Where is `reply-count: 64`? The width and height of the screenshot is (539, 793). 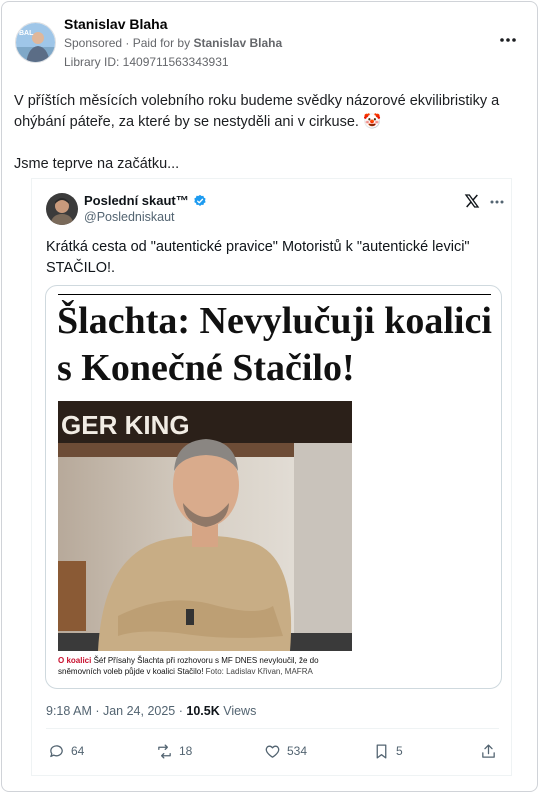
reply-count: 64 is located at coordinates (78, 751).